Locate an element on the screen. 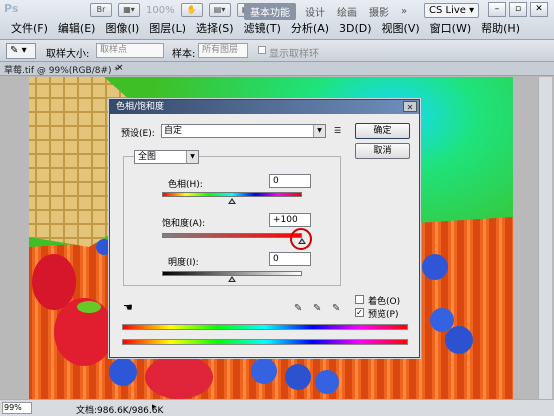 This screenshot has height=416, width=554. preset-label: 预设(E): is located at coordinates (138, 134).